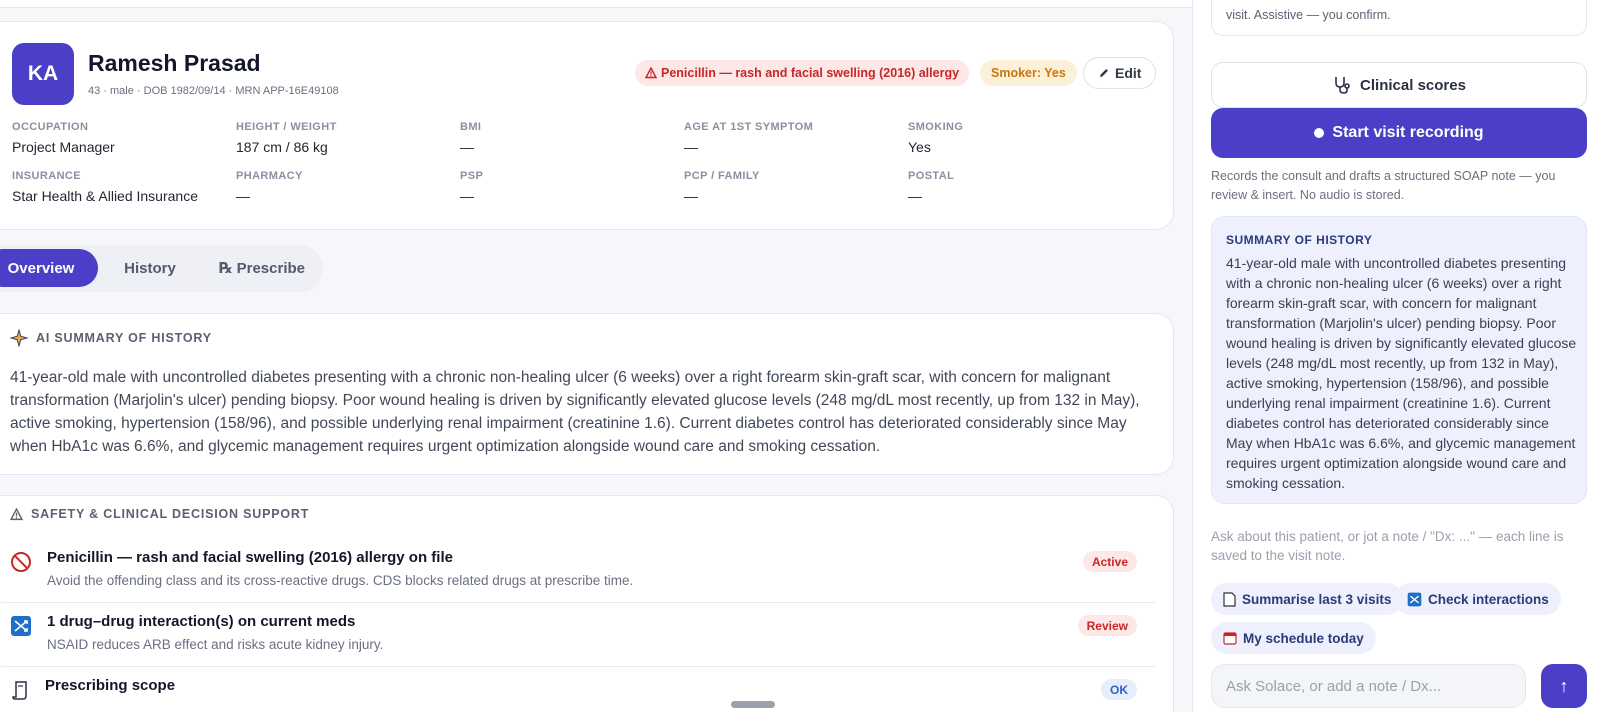 The image size is (1600, 712). Describe the element at coordinates (286, 127) in the screenshot. I see `field-label: HEIGHT / WEIGHT` at that location.